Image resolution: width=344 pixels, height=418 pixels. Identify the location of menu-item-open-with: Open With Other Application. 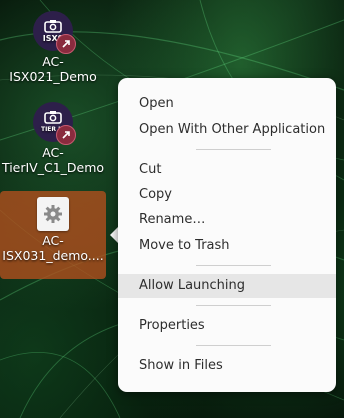
(227, 130).